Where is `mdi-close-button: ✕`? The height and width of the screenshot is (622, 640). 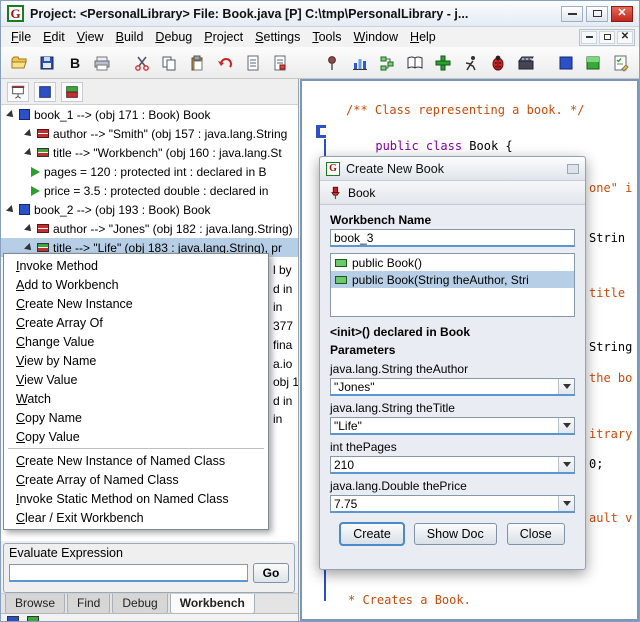 mdi-close-button: ✕ is located at coordinates (625, 37).